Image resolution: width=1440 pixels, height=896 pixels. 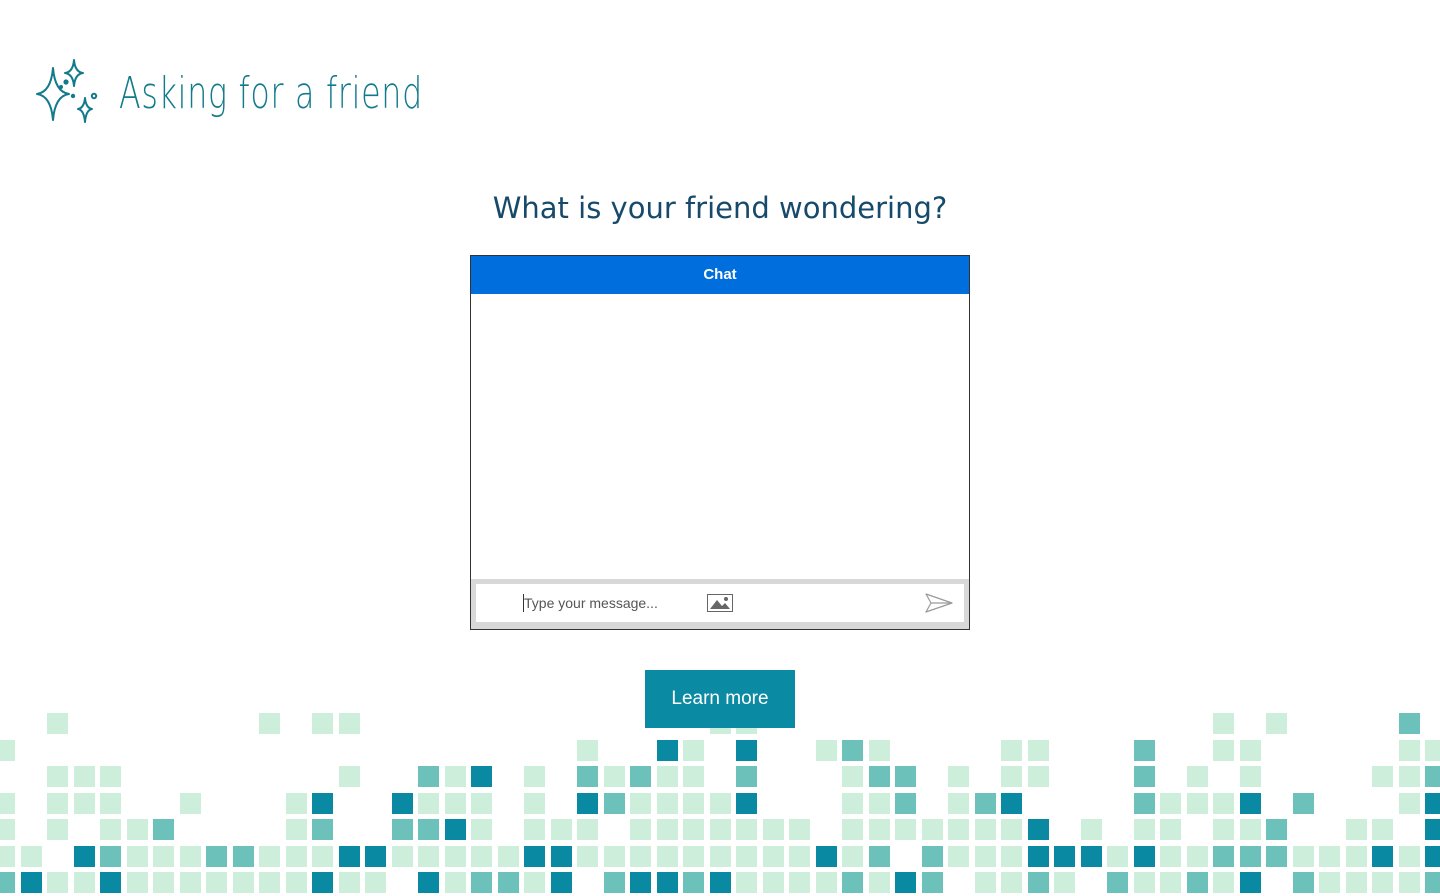 What do you see at coordinates (720, 605) in the screenshot?
I see `image-upload-icon` at bounding box center [720, 605].